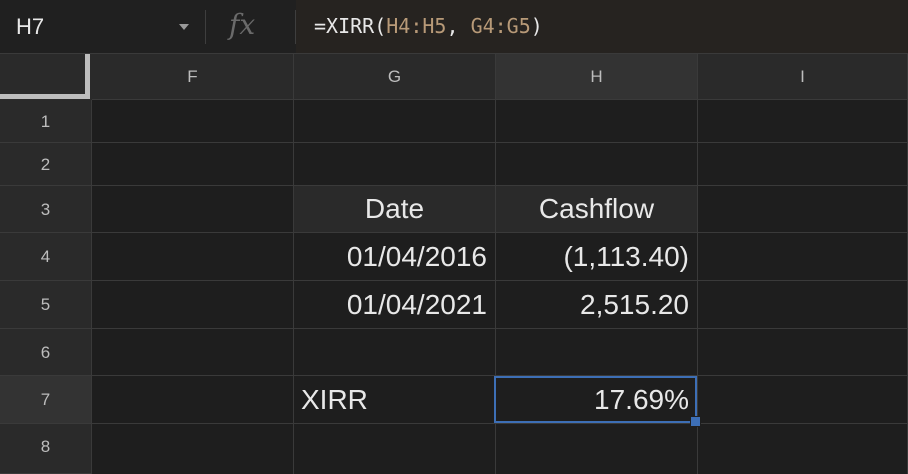 The height and width of the screenshot is (474, 908). I want to click on row-header-6: 6, so click(46, 352).